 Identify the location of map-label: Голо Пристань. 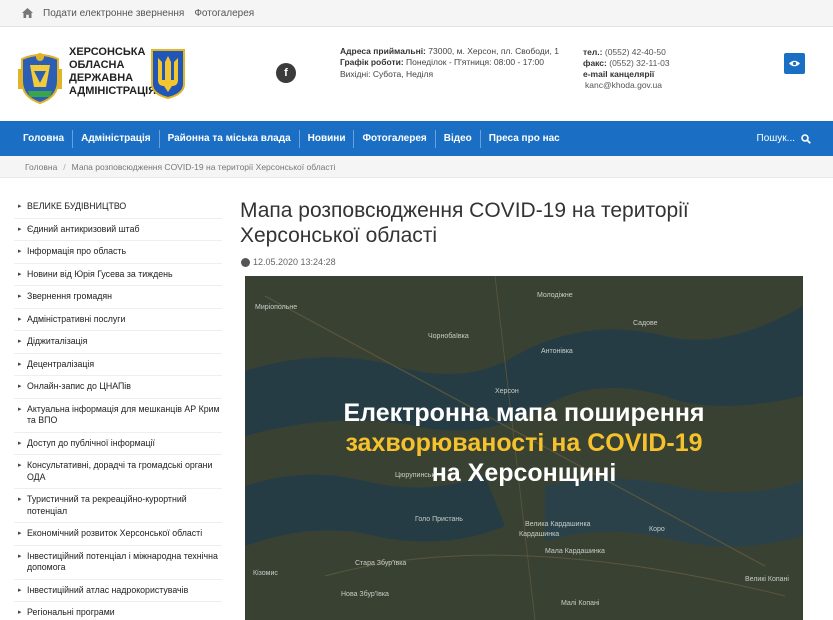
(439, 519).